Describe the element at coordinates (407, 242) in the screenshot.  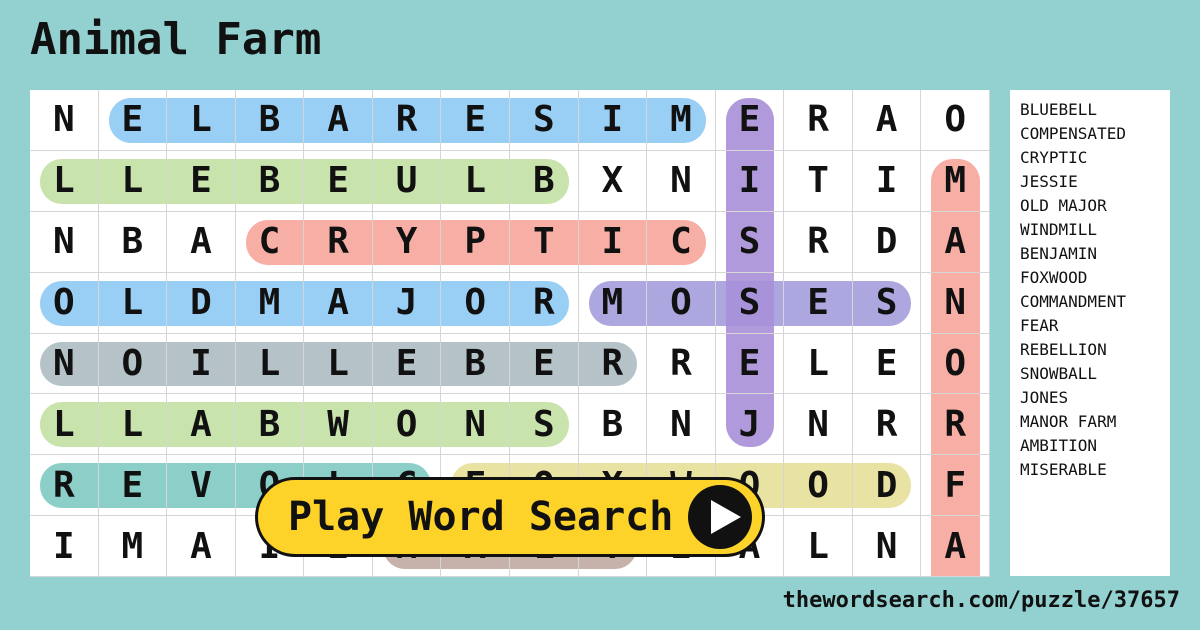
I see `grid-cell: Y` at that location.